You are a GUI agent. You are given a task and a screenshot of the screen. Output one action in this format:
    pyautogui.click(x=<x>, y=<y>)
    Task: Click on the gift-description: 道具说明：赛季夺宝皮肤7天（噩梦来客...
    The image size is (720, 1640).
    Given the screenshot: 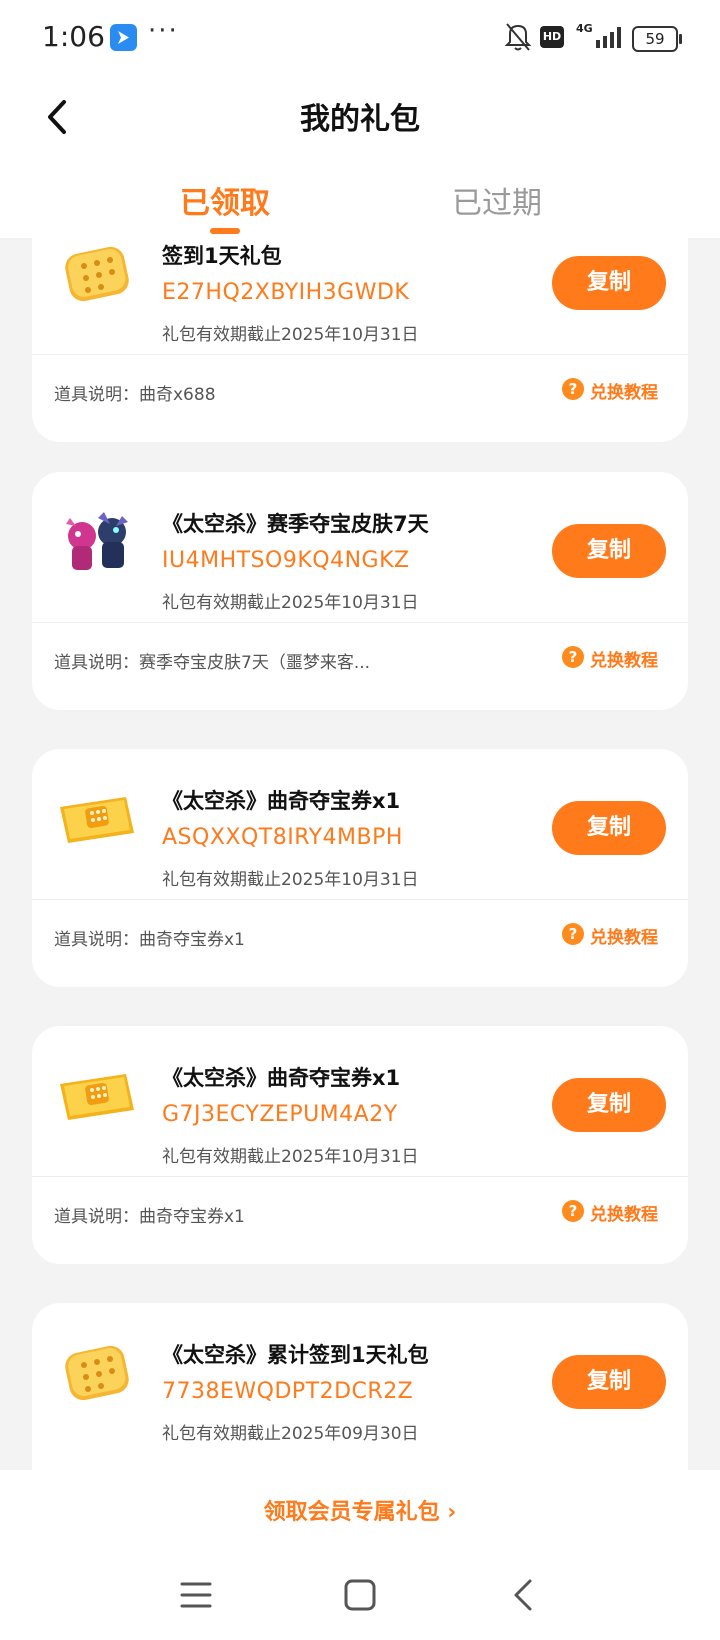 What is the action you would take?
    pyautogui.click(x=212, y=663)
    